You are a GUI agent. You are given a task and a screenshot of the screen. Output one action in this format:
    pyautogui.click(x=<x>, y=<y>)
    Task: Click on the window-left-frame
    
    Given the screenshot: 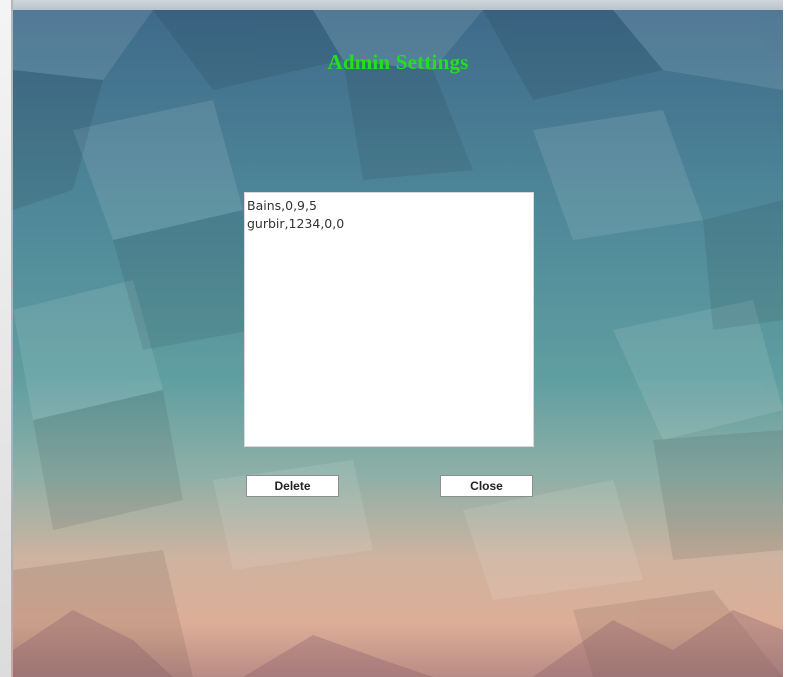 What is the action you would take?
    pyautogui.click(x=6, y=338)
    